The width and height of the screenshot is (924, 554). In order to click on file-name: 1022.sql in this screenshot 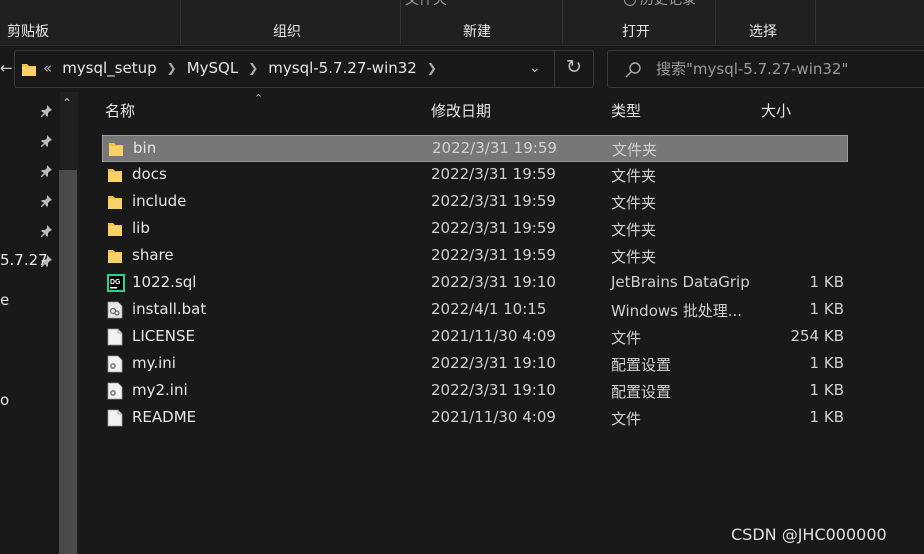, I will do `click(164, 282)`.